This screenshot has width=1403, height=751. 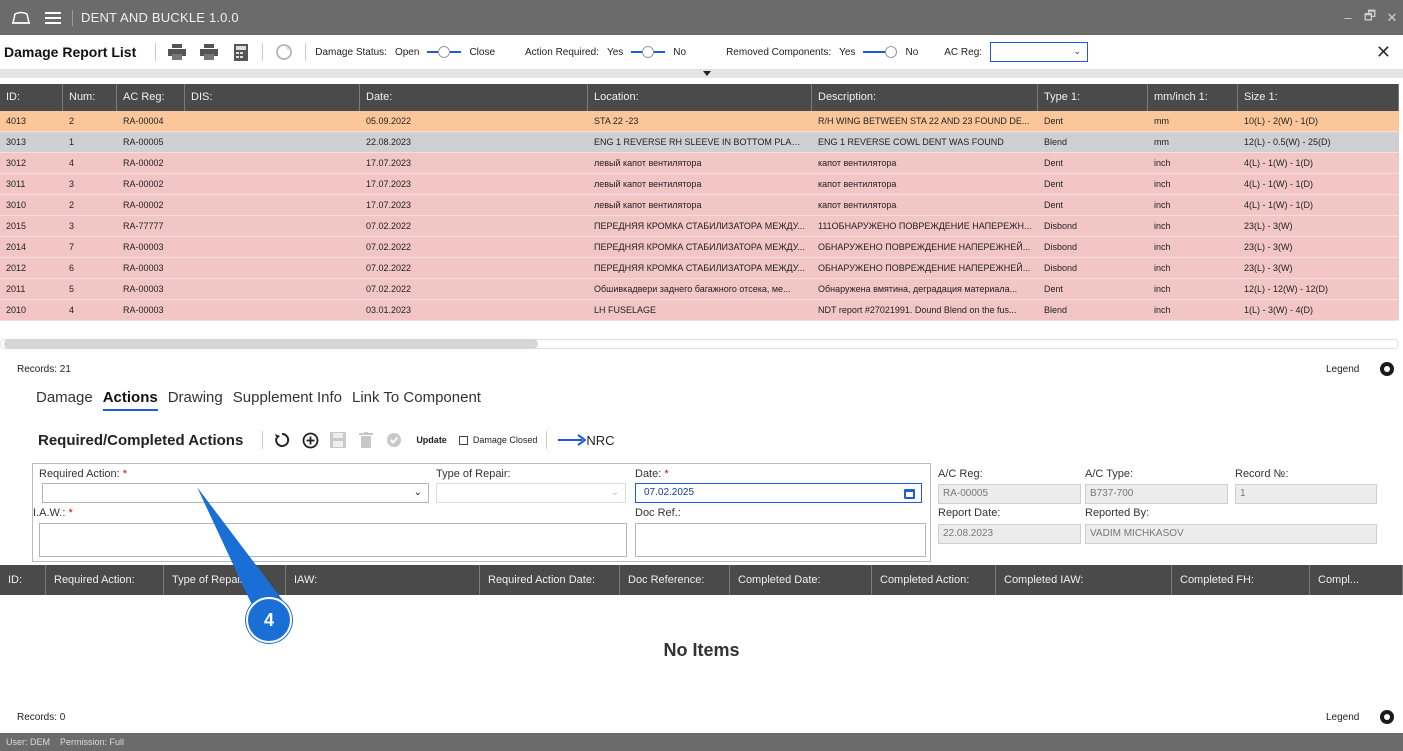 What do you see at coordinates (271, 344) in the screenshot?
I see `horizontal-scrollbar-thumb` at bounding box center [271, 344].